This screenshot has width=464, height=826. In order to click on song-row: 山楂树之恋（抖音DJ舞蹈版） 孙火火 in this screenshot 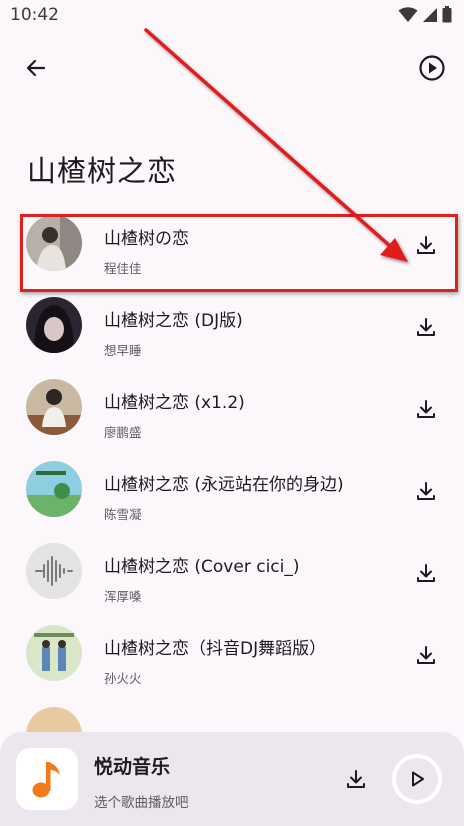, I will do `click(232, 654)`.